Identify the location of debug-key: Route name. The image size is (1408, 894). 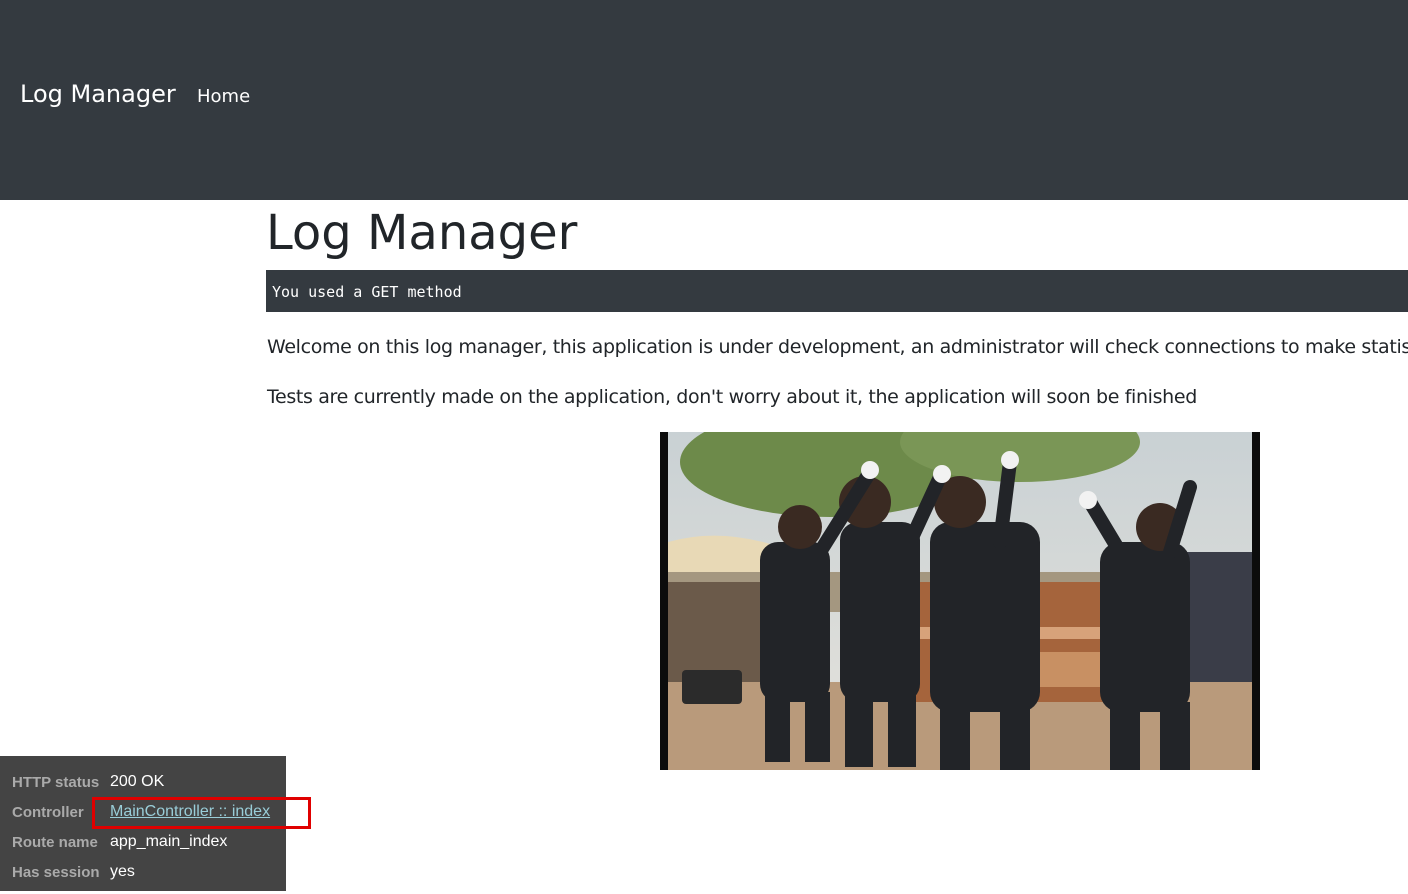
(55, 842).